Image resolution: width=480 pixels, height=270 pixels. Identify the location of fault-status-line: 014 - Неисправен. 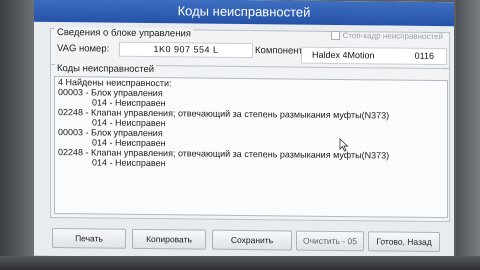
(129, 163).